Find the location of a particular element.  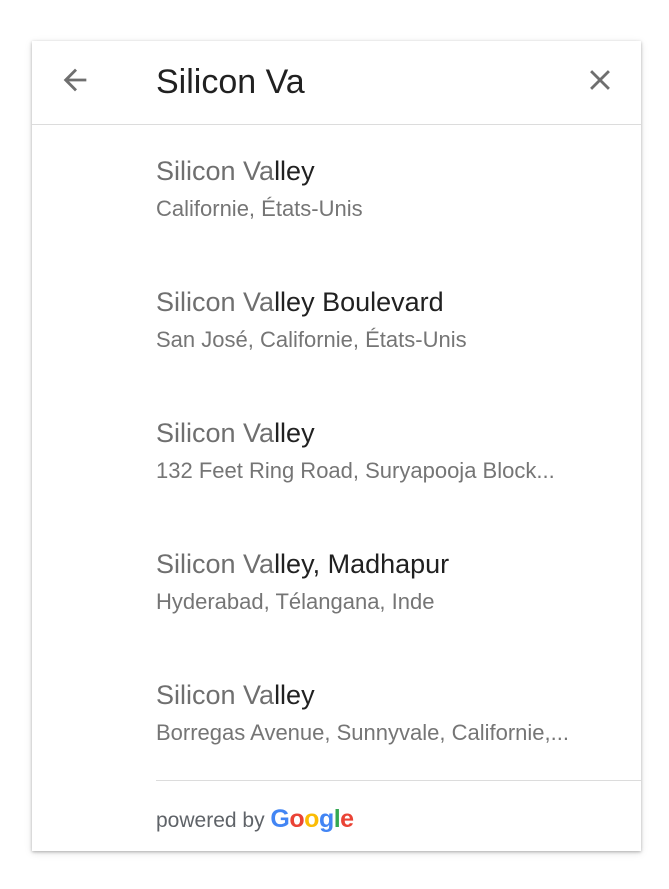

search-header is located at coordinates (336, 83).